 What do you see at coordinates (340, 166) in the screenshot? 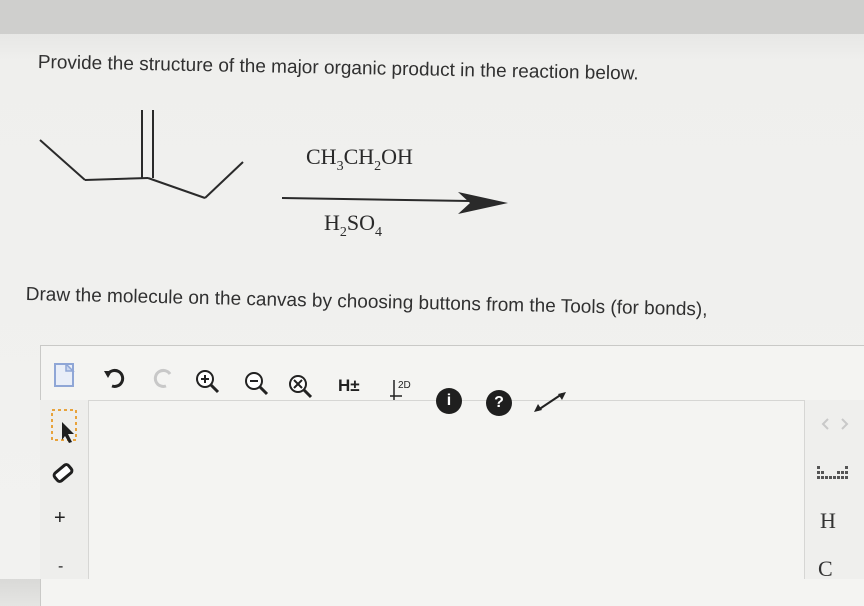
I see `reagent-subscript: 3` at bounding box center [340, 166].